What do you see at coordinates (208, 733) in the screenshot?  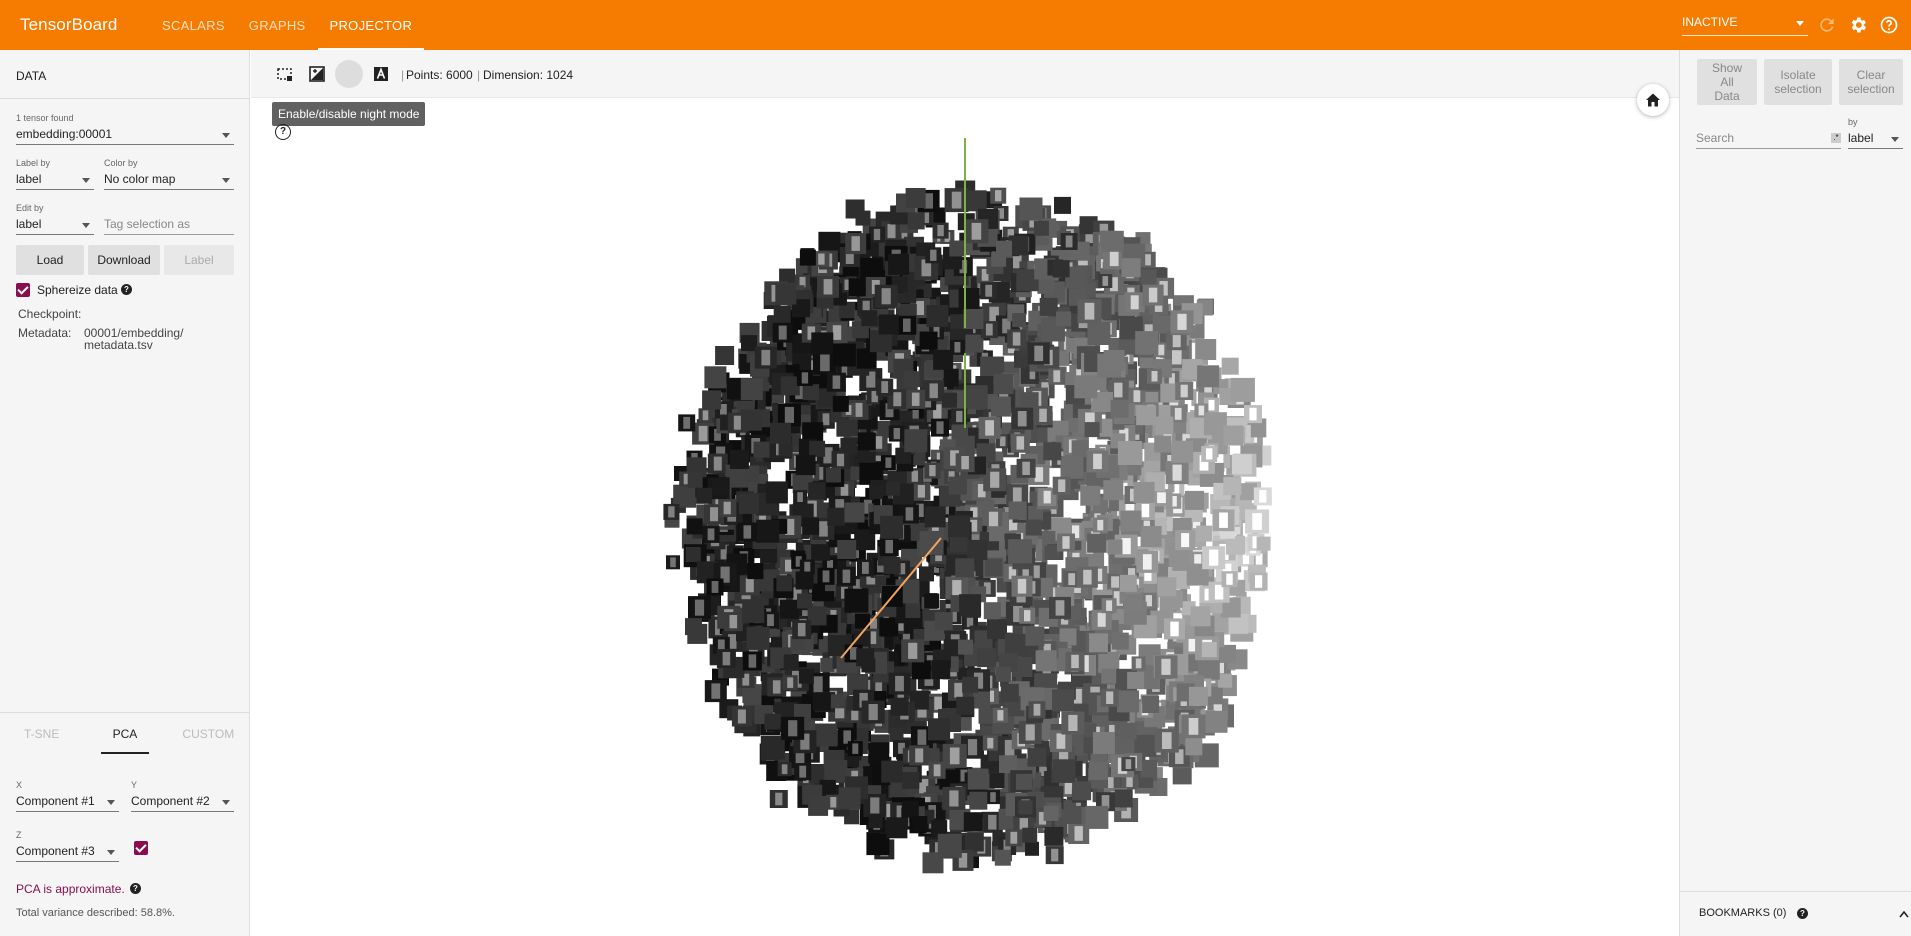 I see `tab-custom: CUSTOM` at bounding box center [208, 733].